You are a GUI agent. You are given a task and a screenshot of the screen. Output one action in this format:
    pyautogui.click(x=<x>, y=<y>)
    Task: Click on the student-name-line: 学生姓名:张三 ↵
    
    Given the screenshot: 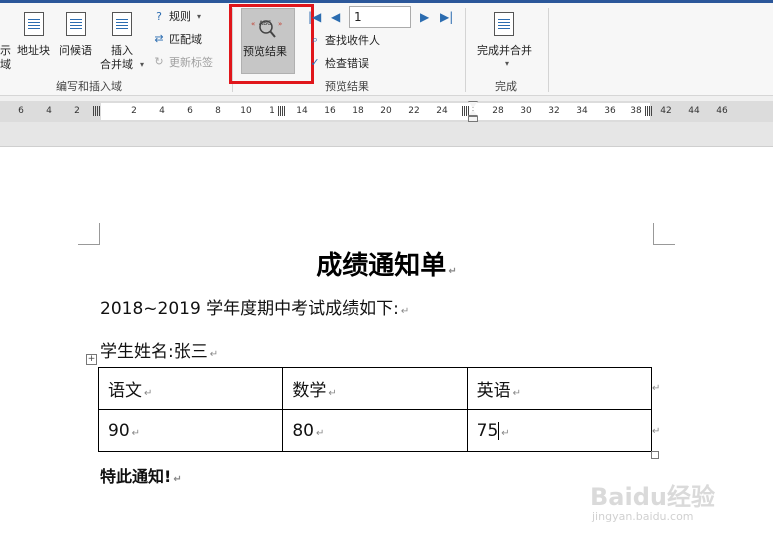 What is the action you would take?
    pyautogui.click(x=159, y=349)
    